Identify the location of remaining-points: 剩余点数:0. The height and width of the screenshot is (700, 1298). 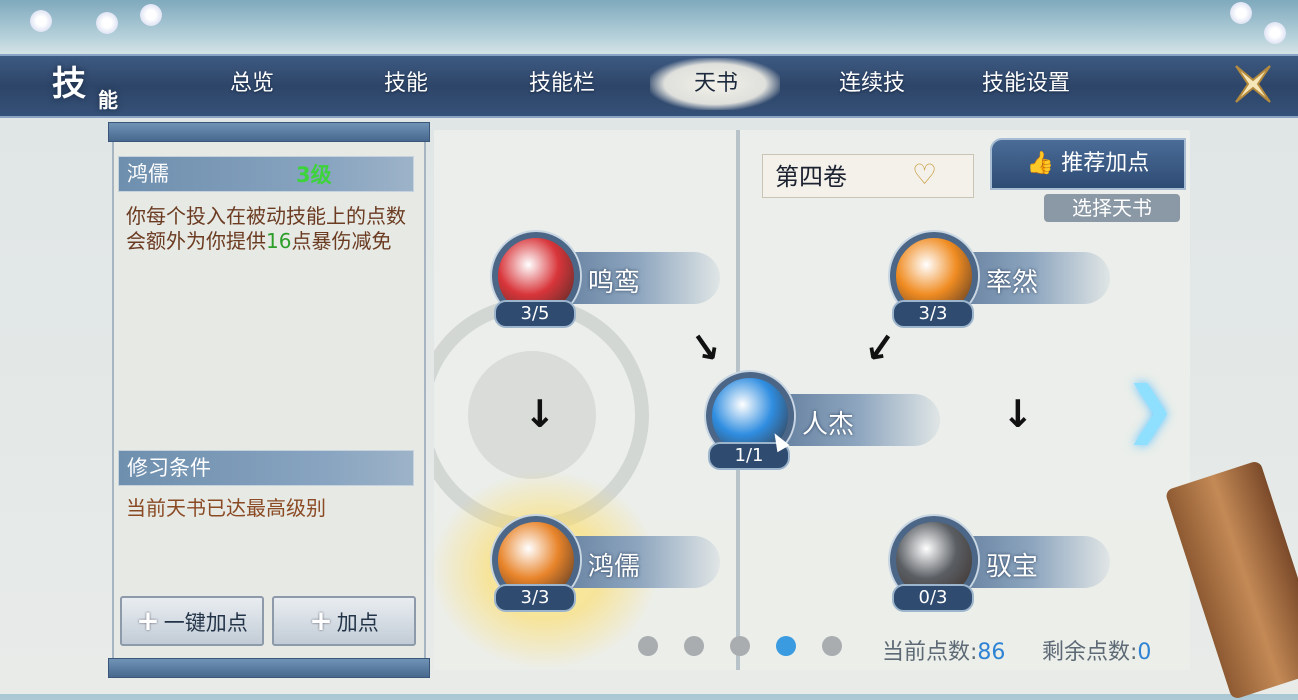
(1096, 650).